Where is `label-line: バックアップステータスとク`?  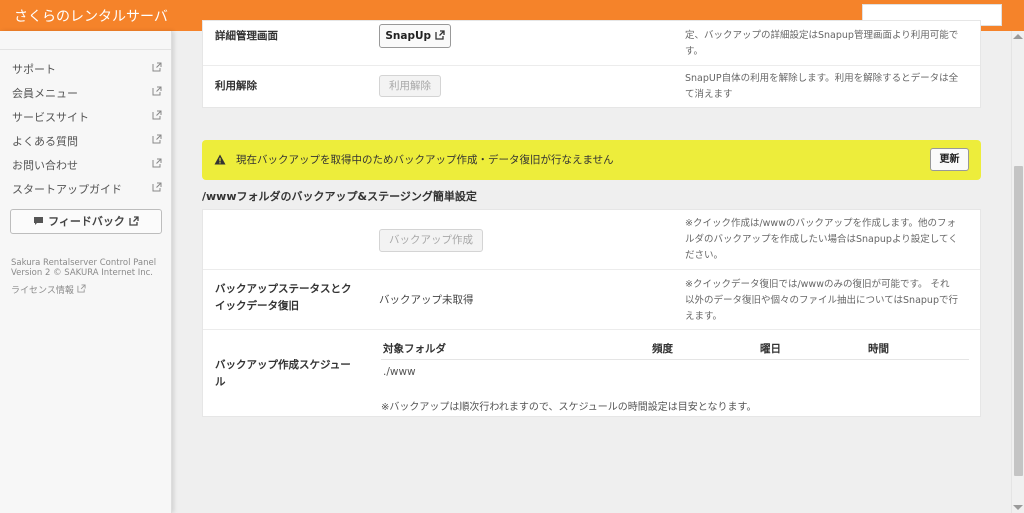 label-line: バックアップステータスとク is located at coordinates (283, 289).